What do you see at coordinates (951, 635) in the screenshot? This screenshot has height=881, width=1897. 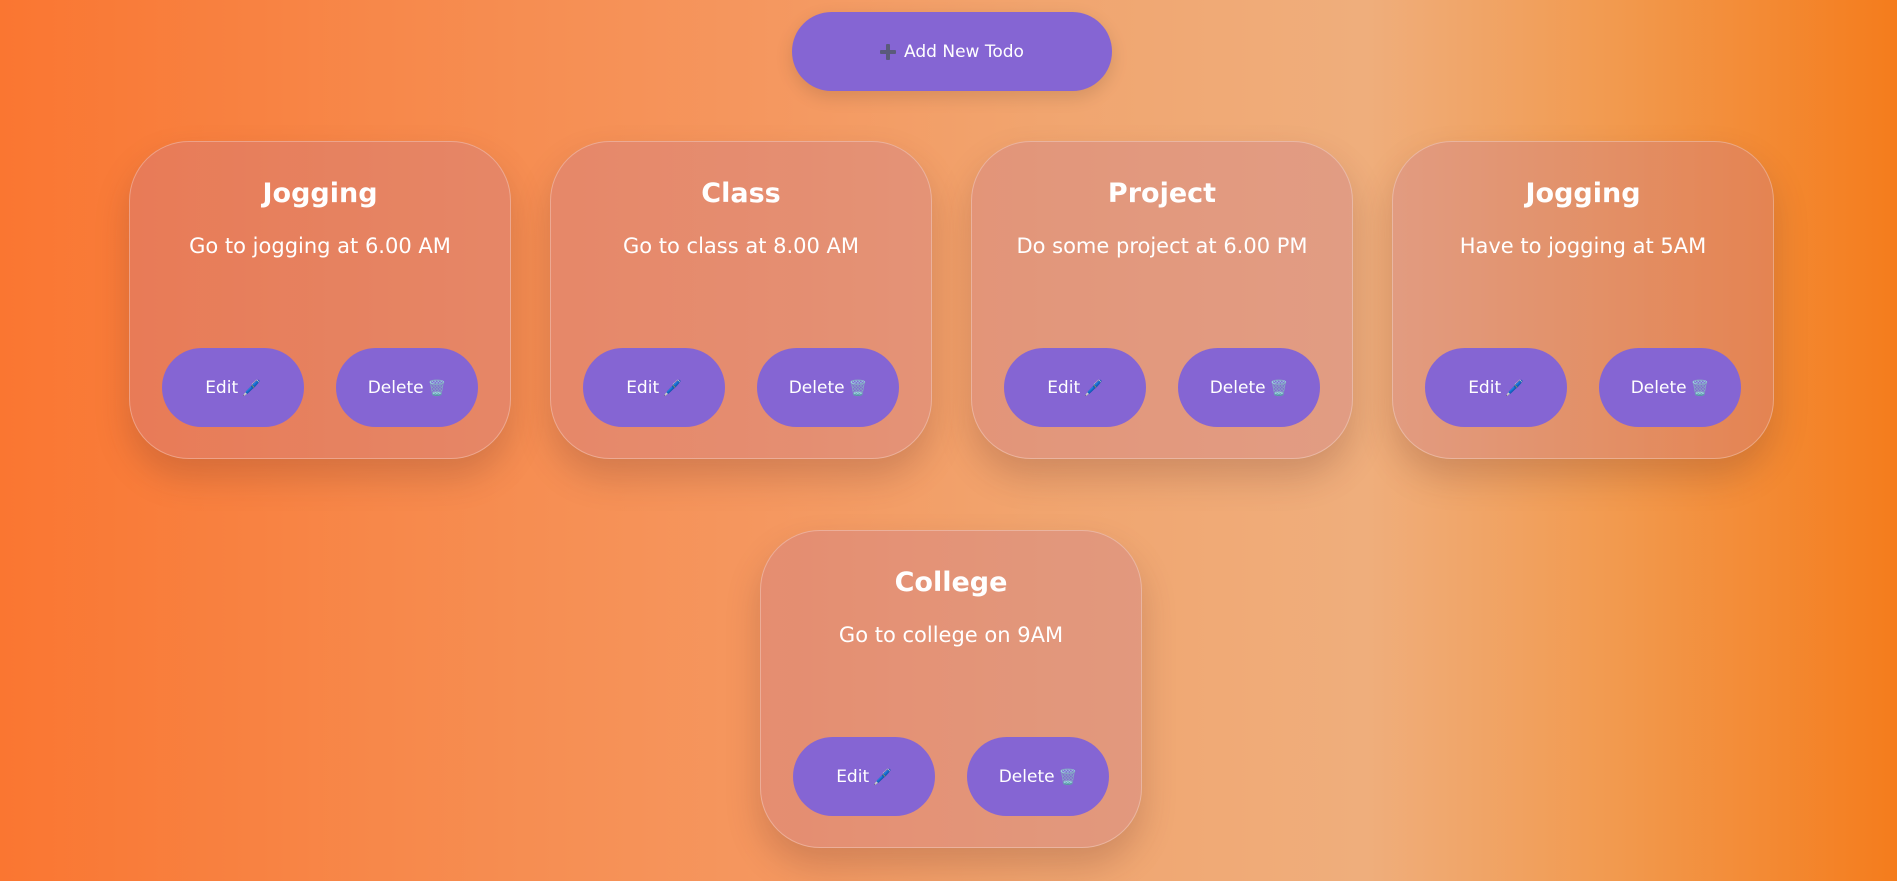 I see `todo-description: Go to college on 9AM` at bounding box center [951, 635].